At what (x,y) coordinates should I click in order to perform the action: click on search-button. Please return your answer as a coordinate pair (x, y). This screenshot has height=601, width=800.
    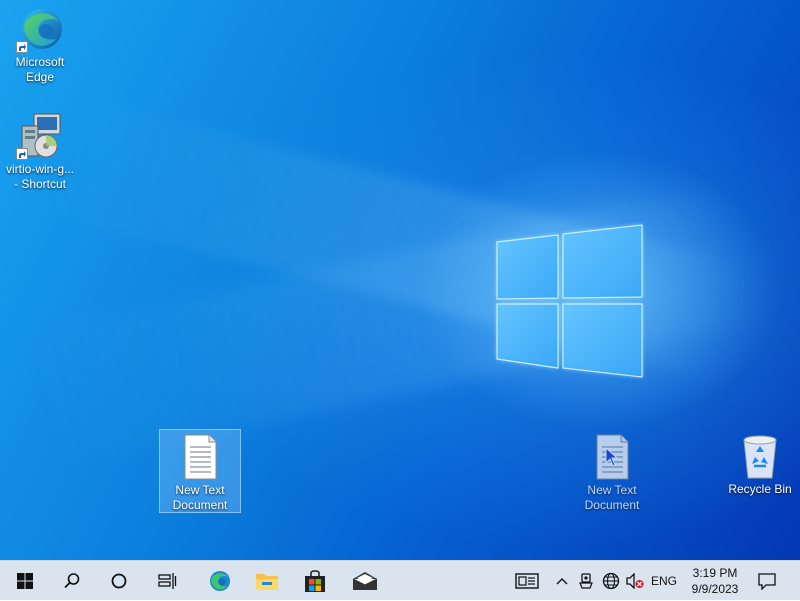
    Looking at the image, I should click on (72, 581).